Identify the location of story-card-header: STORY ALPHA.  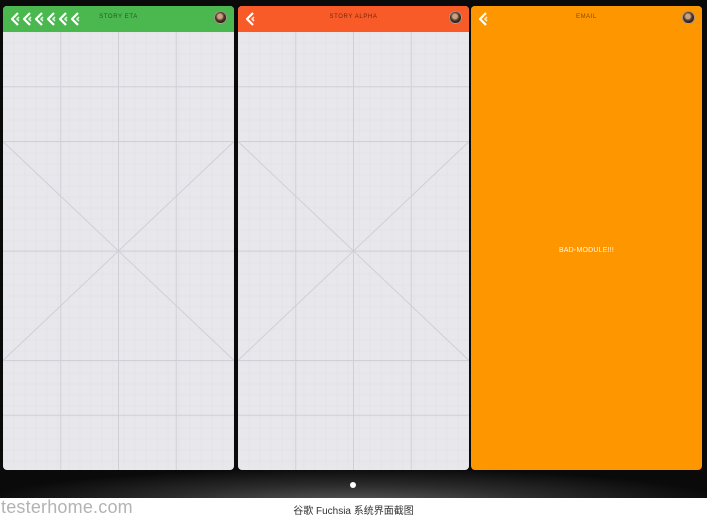
(353, 19).